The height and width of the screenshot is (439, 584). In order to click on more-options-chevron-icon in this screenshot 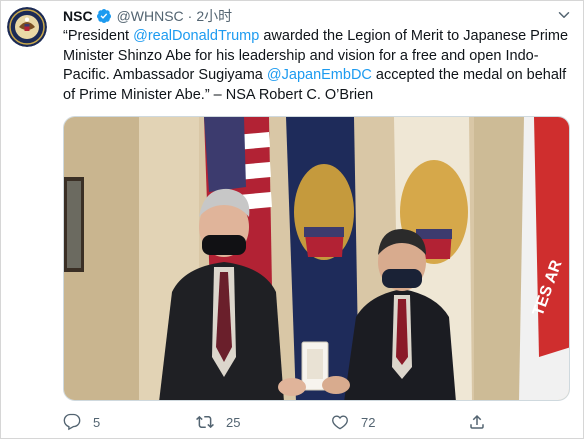, I will do `click(564, 15)`.